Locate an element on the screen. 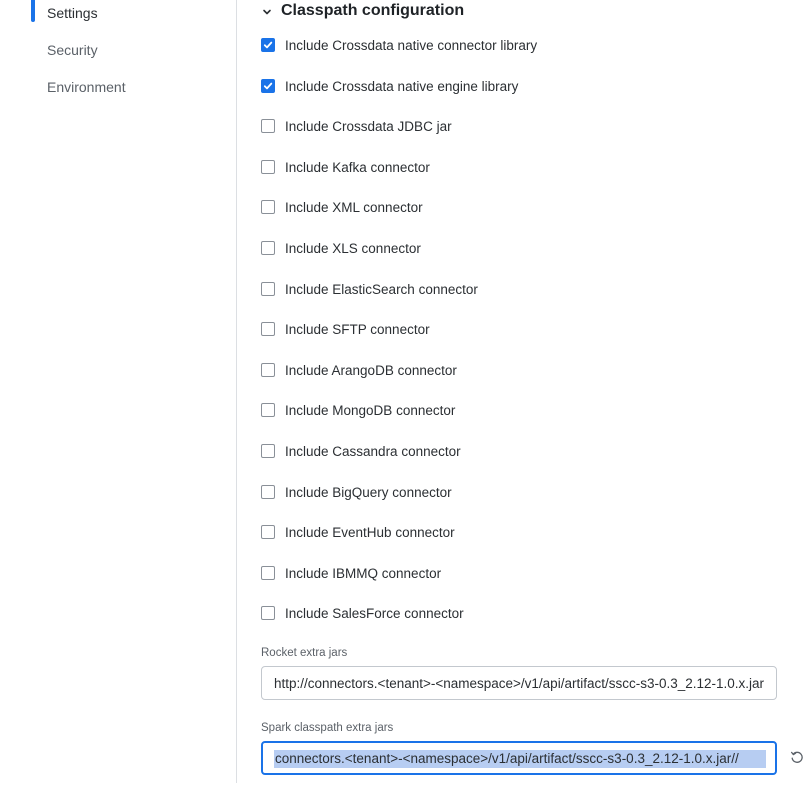 The width and height of the screenshot is (803, 787). spark-classpath-extra-jars-label: Spark classpath extra jars is located at coordinates (327, 728).